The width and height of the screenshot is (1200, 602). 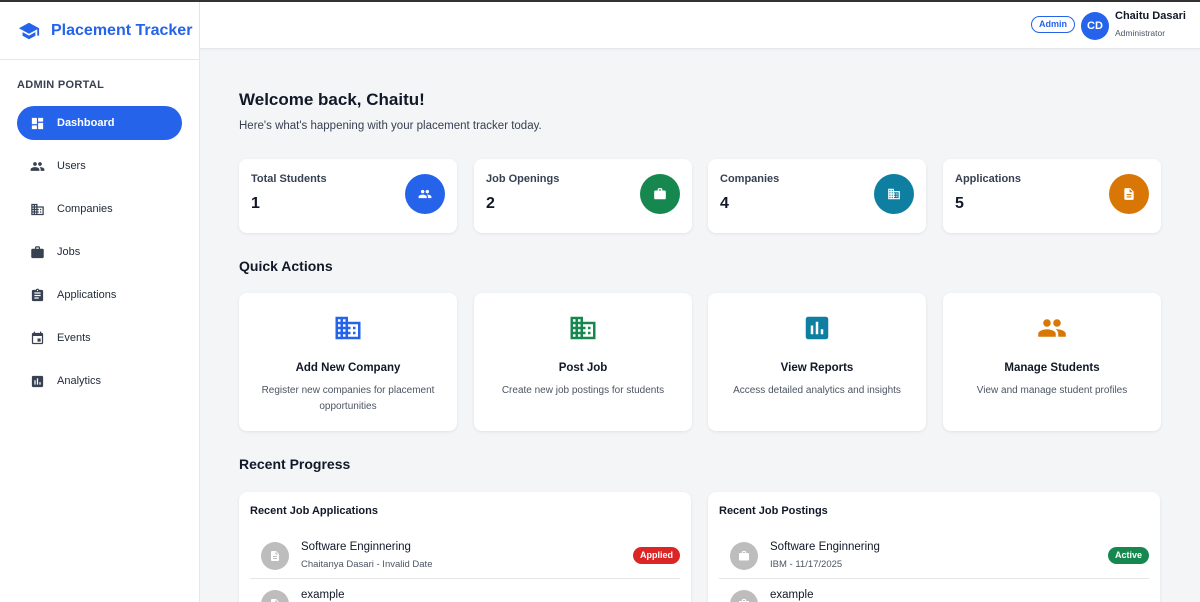 I want to click on role-badge: Admin, so click(x=1053, y=24).